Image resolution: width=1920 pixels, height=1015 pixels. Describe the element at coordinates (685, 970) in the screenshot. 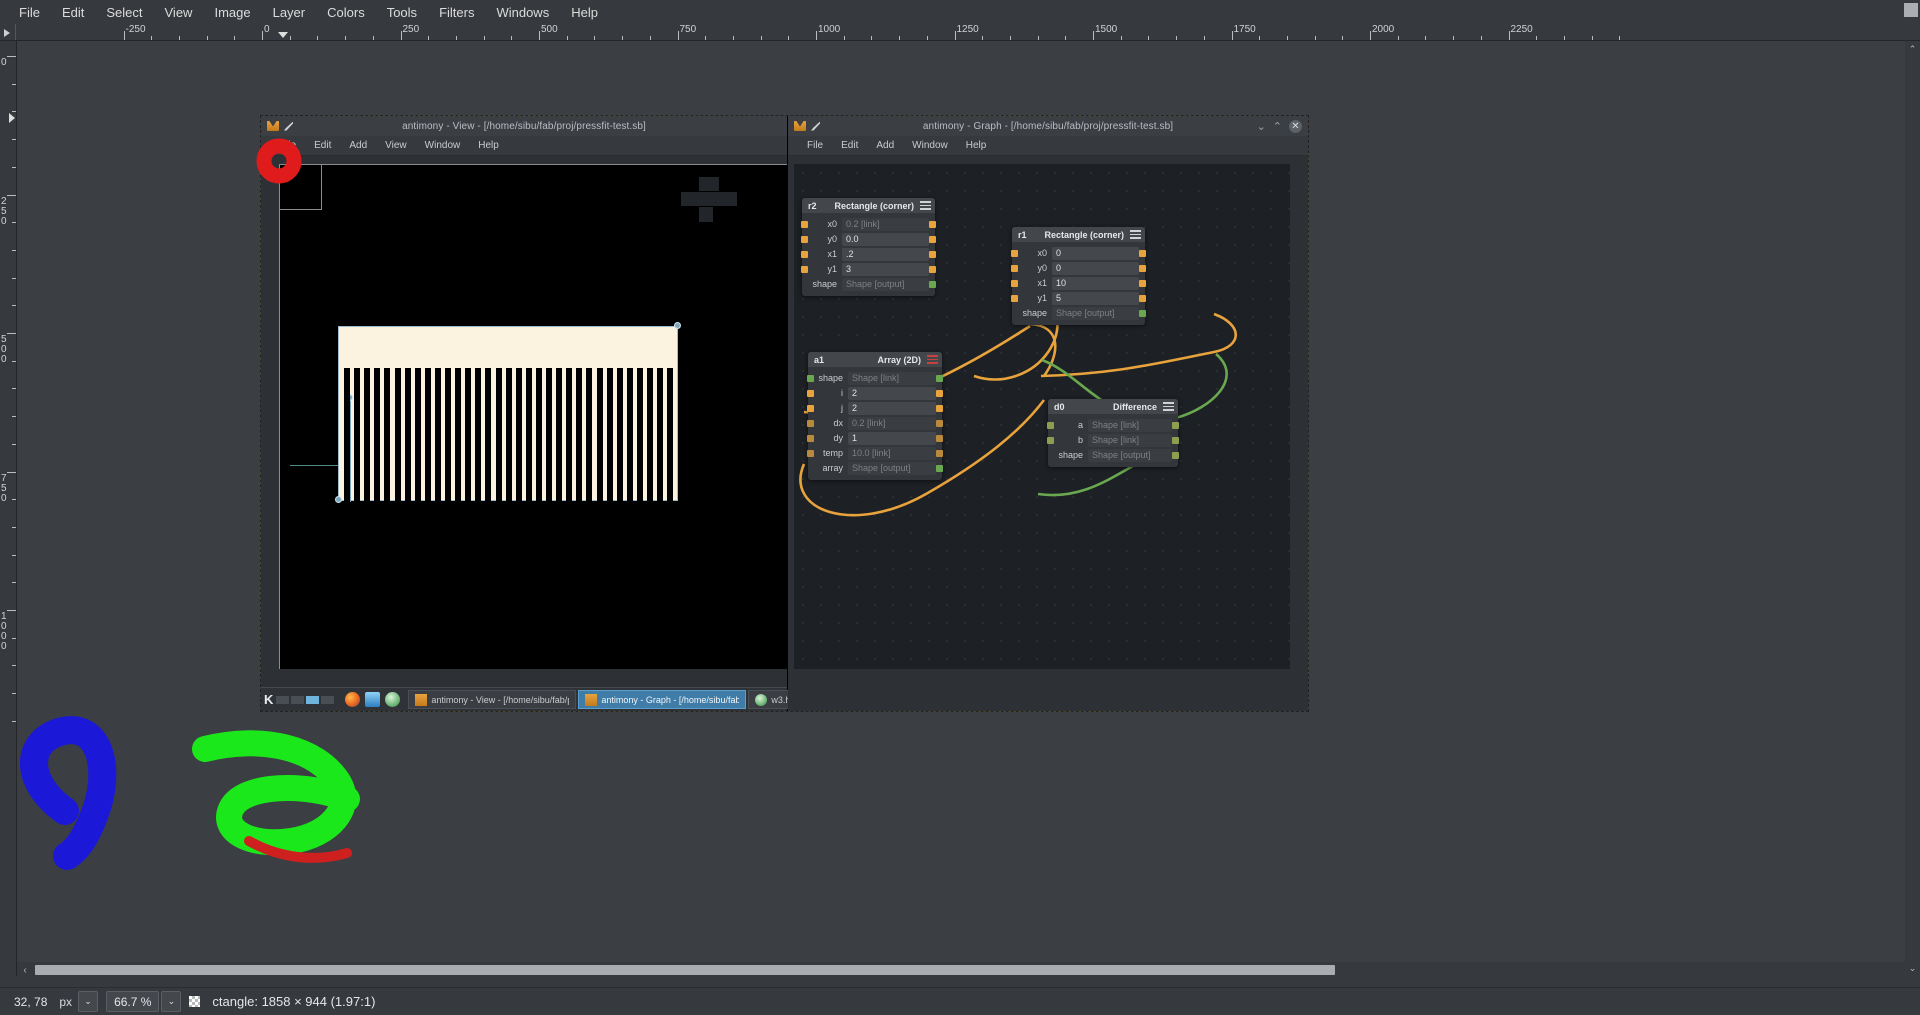

I see `hscroll-thumb` at that location.